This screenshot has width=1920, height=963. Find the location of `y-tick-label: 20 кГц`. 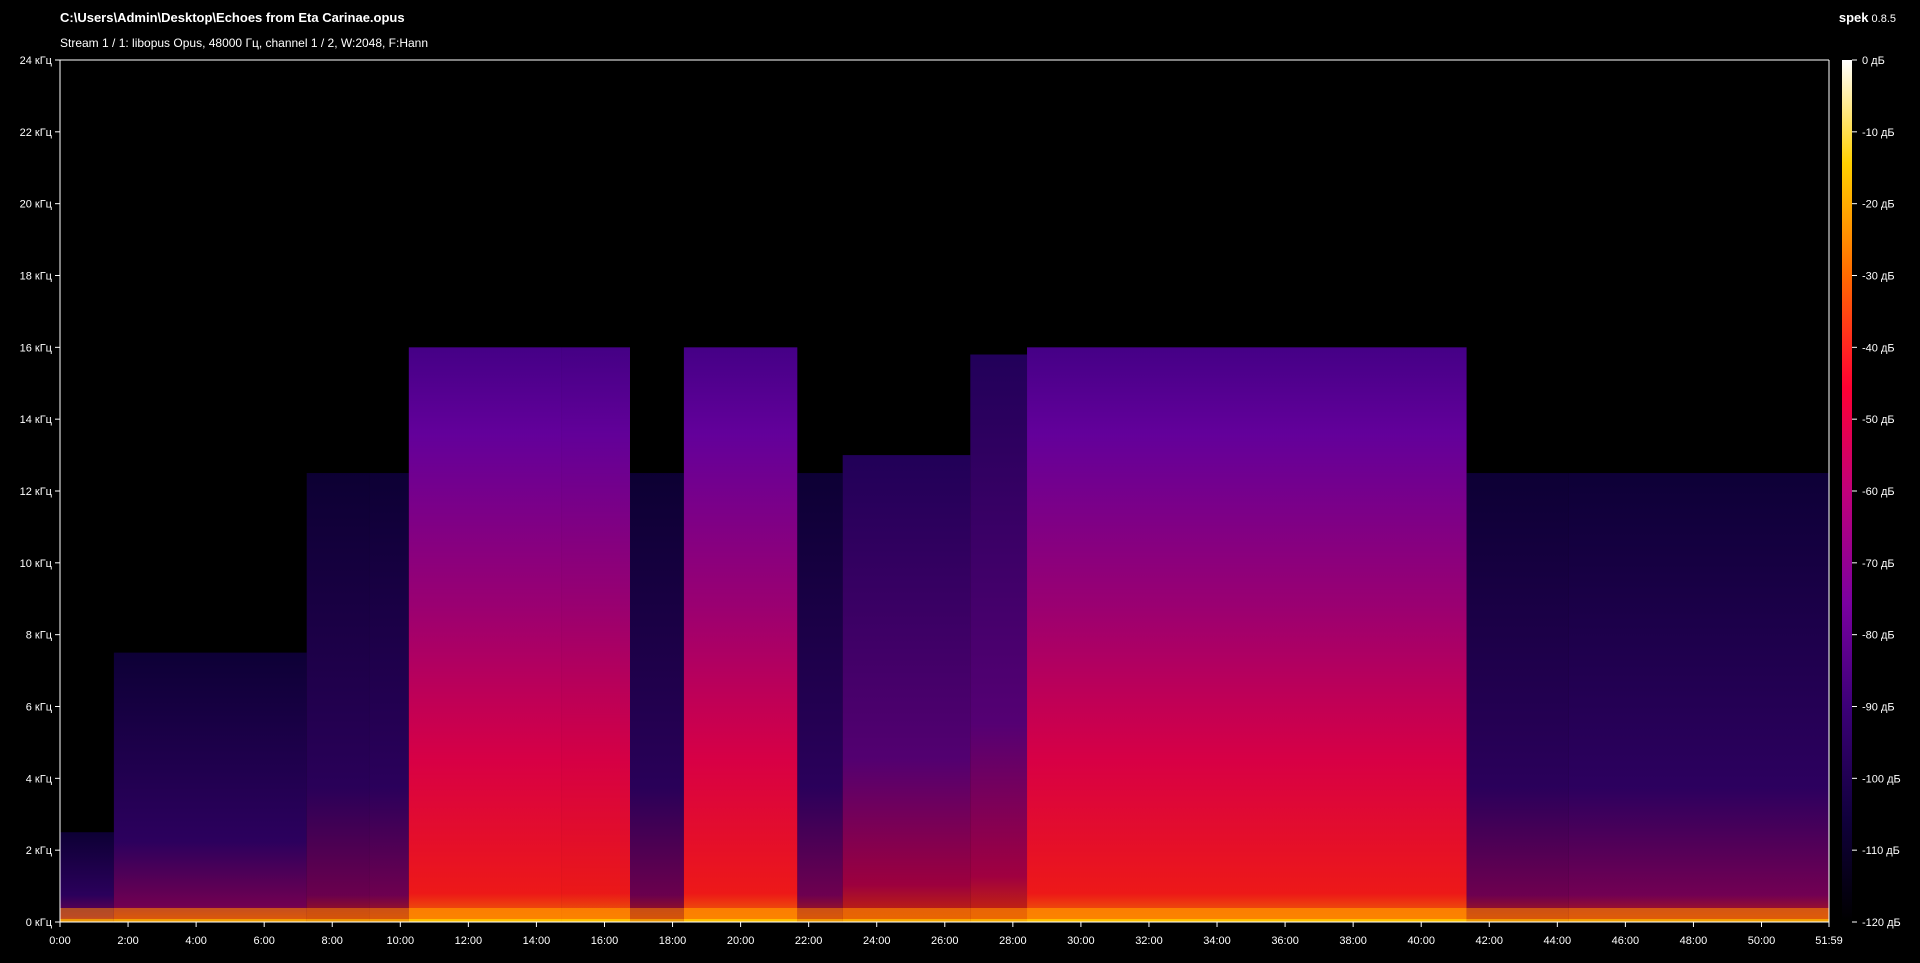

y-tick-label: 20 кГц is located at coordinates (36, 205).